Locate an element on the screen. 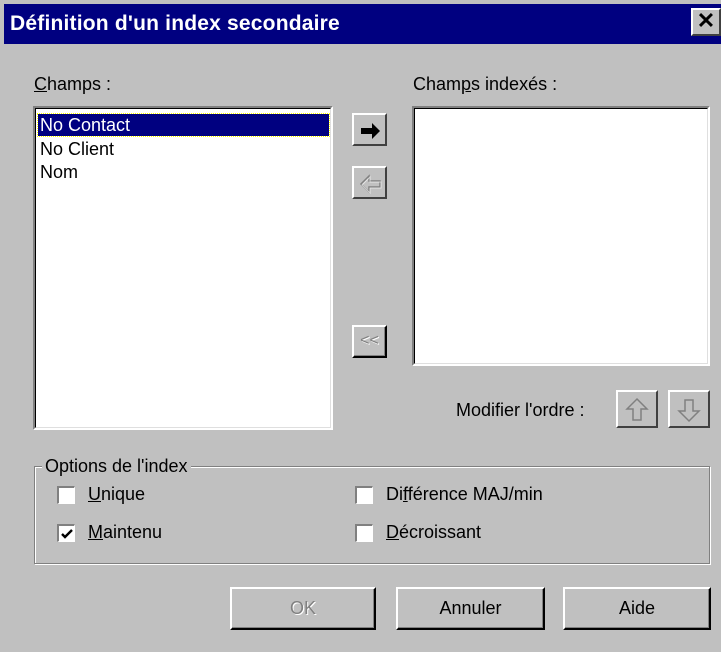 The width and height of the screenshot is (721, 652). remove-all-label: << is located at coordinates (369, 340).